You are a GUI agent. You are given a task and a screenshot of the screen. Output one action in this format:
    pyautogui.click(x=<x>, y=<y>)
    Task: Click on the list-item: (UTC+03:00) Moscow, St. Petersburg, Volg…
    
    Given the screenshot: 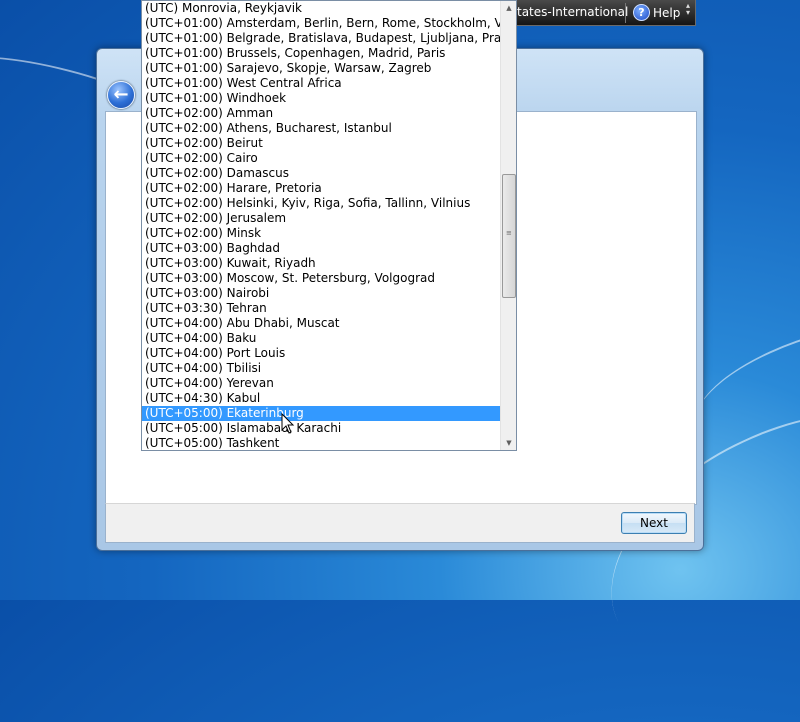 What is the action you would take?
    pyautogui.click(x=321, y=278)
    